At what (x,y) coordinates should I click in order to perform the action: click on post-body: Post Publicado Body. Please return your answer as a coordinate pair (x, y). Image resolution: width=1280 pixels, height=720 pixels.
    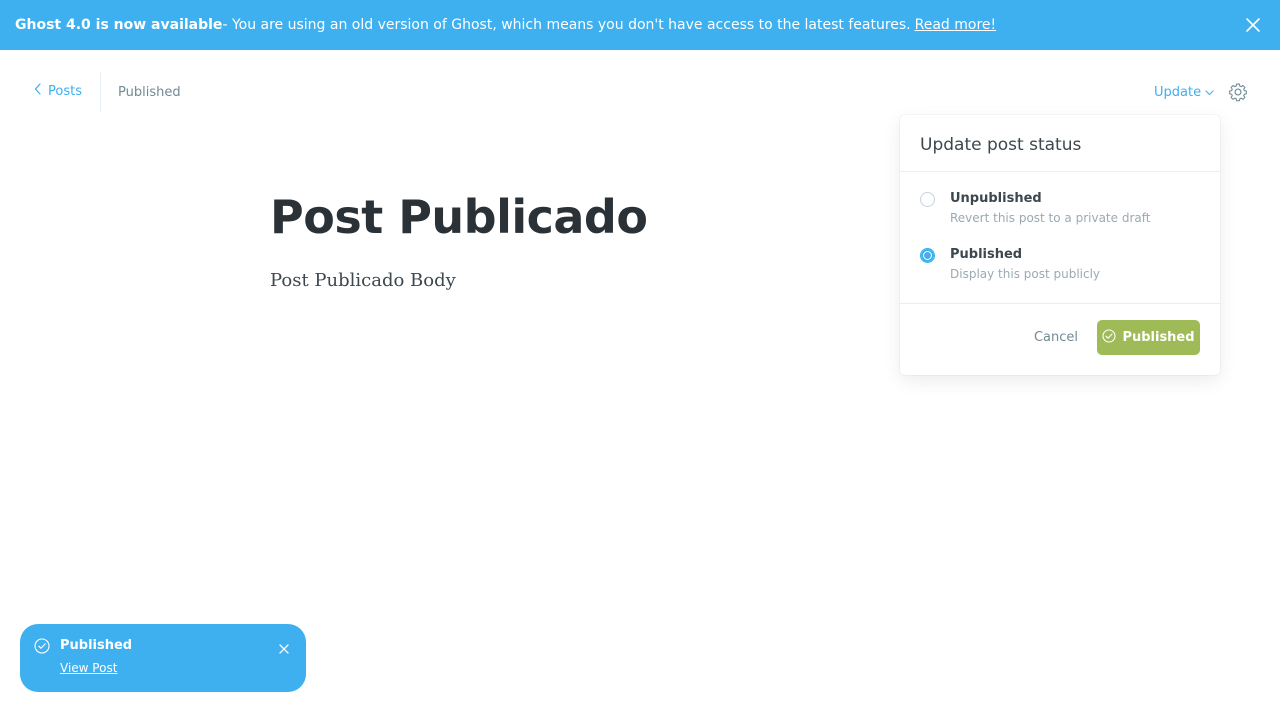
    Looking at the image, I should click on (363, 280).